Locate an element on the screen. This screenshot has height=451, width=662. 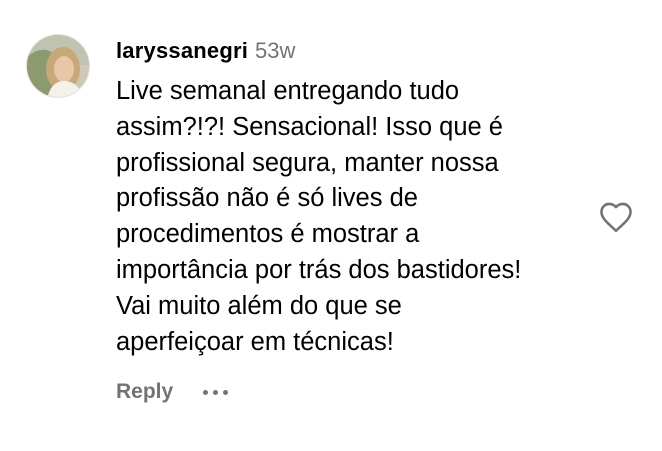
comment-header: laryssanegri 53w is located at coordinates (205, 53).